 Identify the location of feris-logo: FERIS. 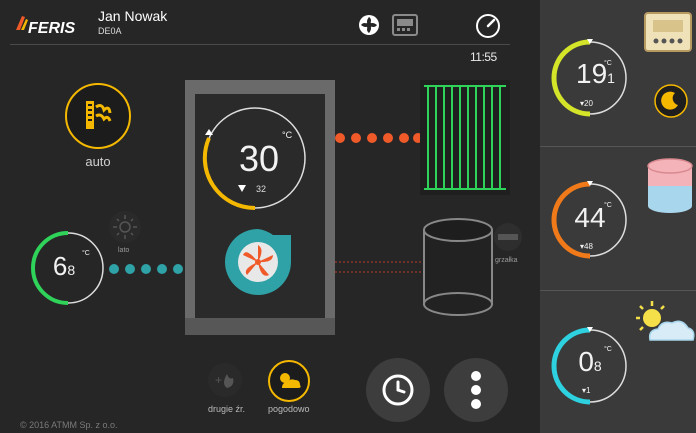
(62, 23).